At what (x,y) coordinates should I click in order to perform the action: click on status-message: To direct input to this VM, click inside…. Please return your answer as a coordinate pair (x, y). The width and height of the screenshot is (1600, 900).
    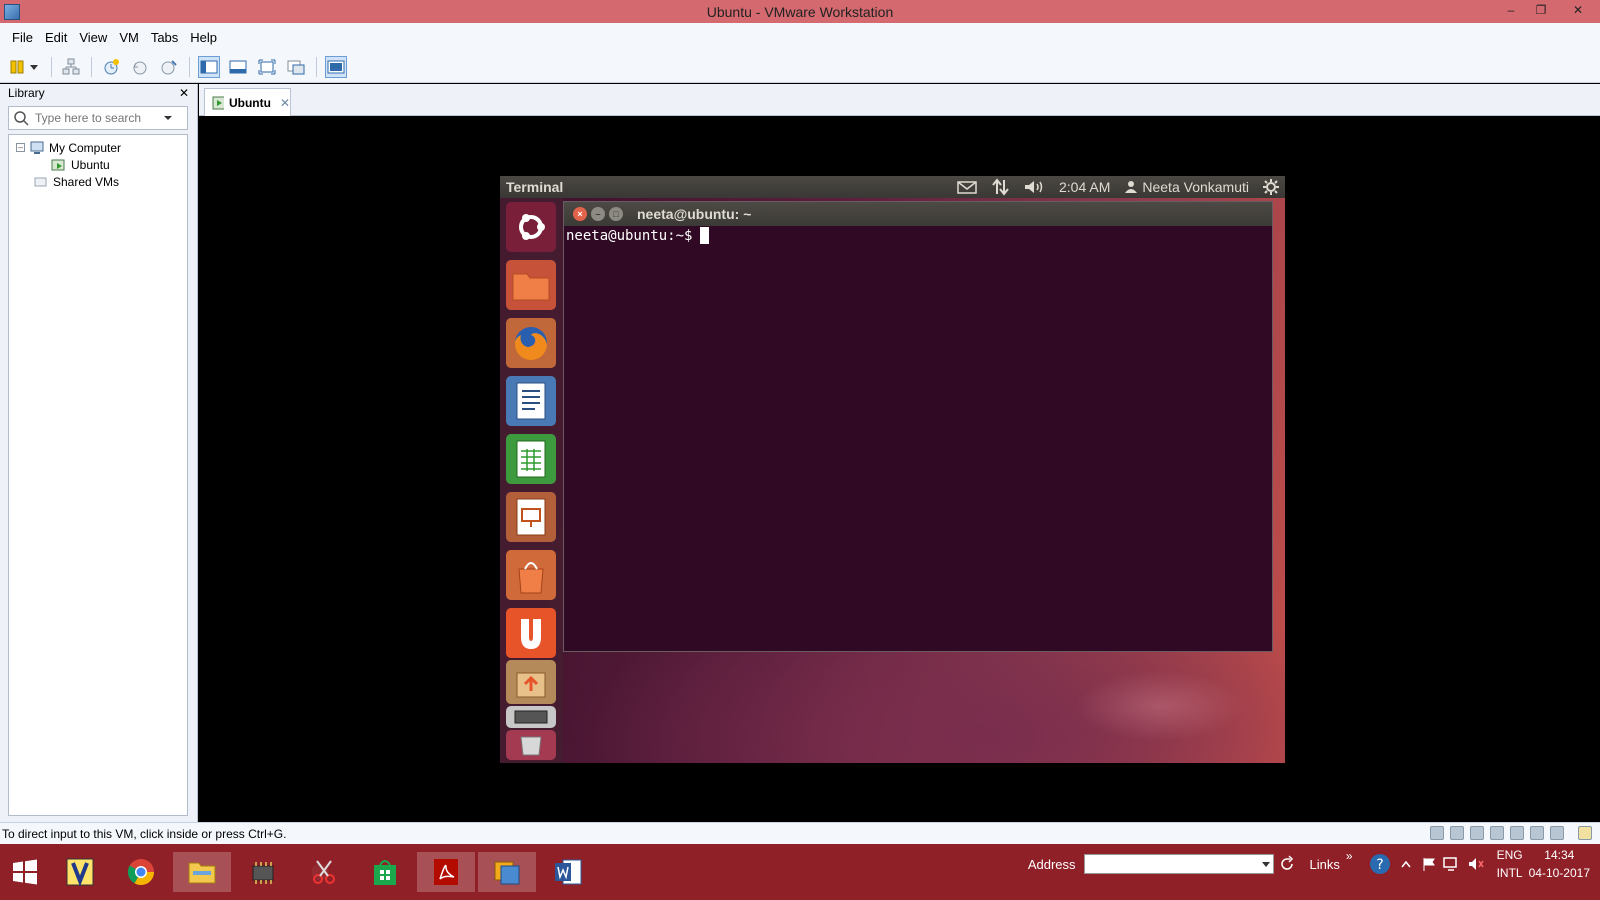
    Looking at the image, I should click on (144, 833).